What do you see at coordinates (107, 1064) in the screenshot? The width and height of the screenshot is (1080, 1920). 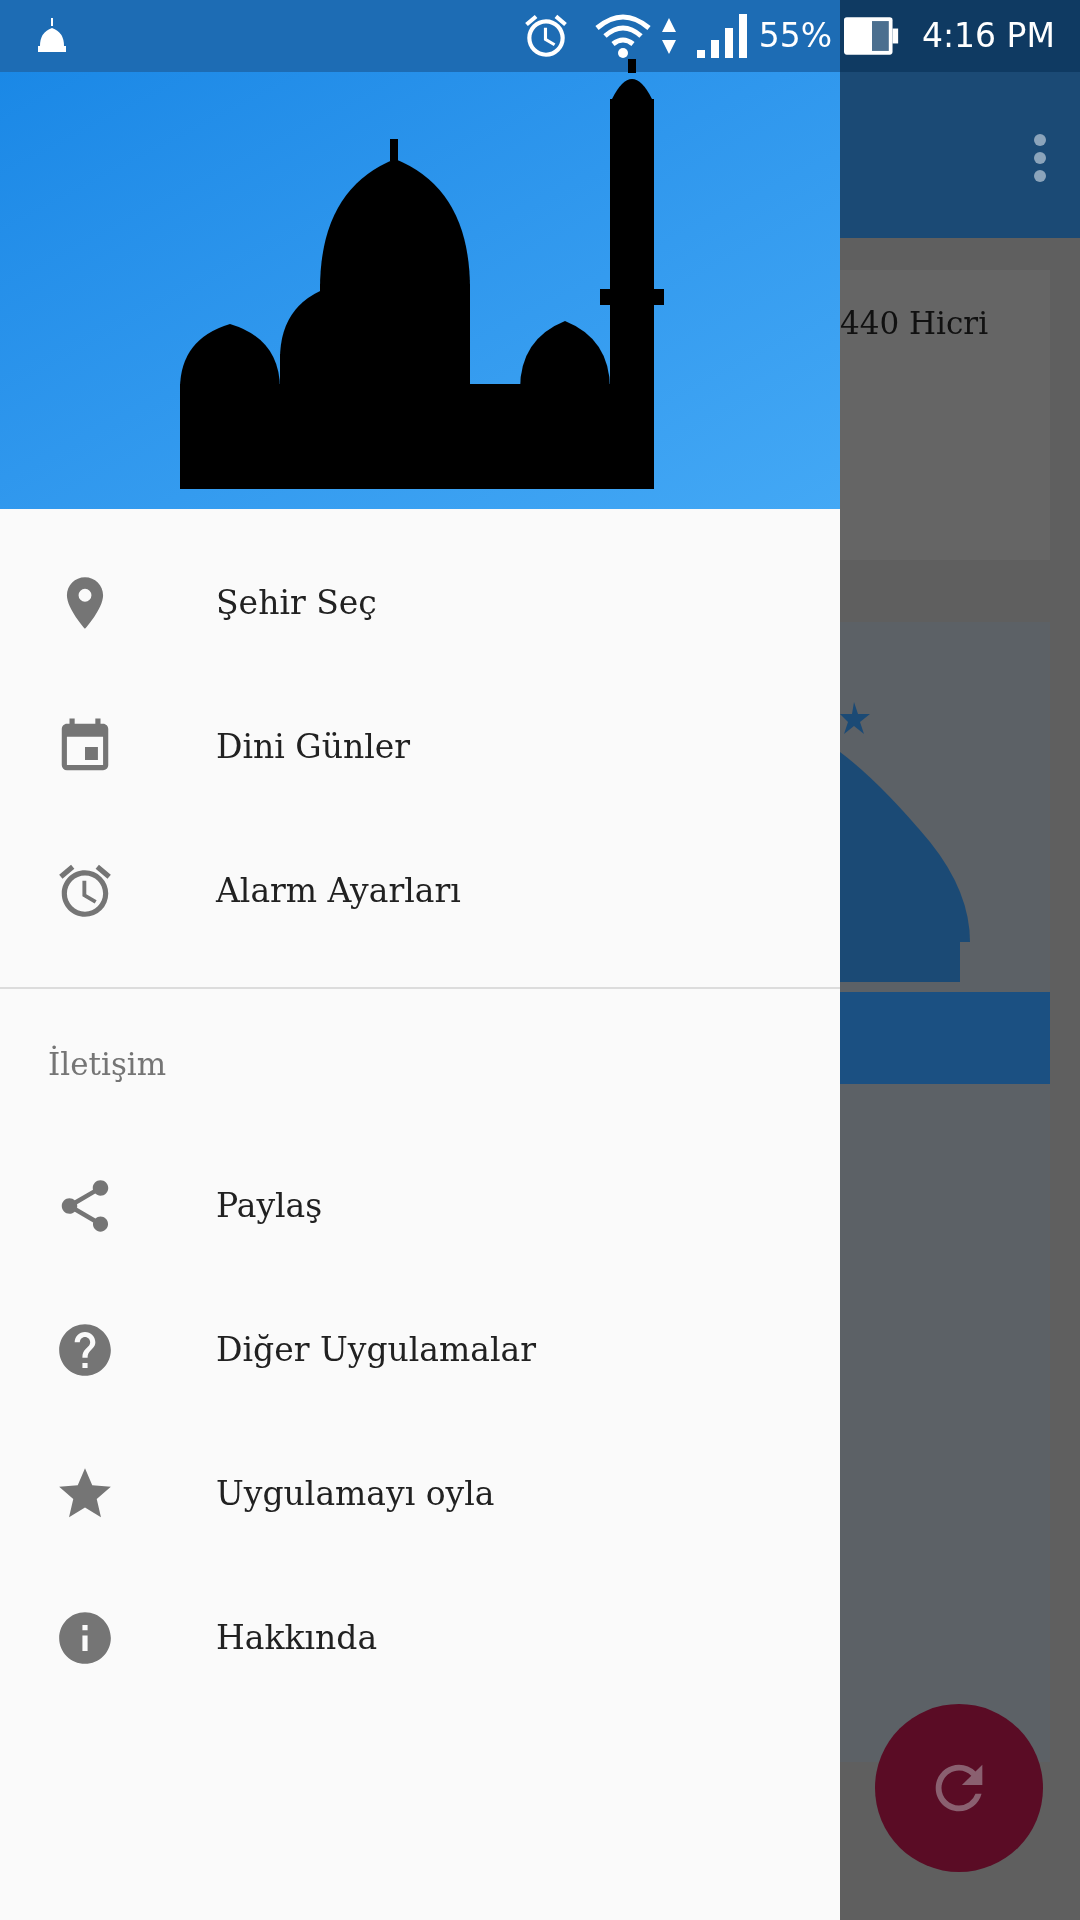 I see `section-header: İletişim` at bounding box center [107, 1064].